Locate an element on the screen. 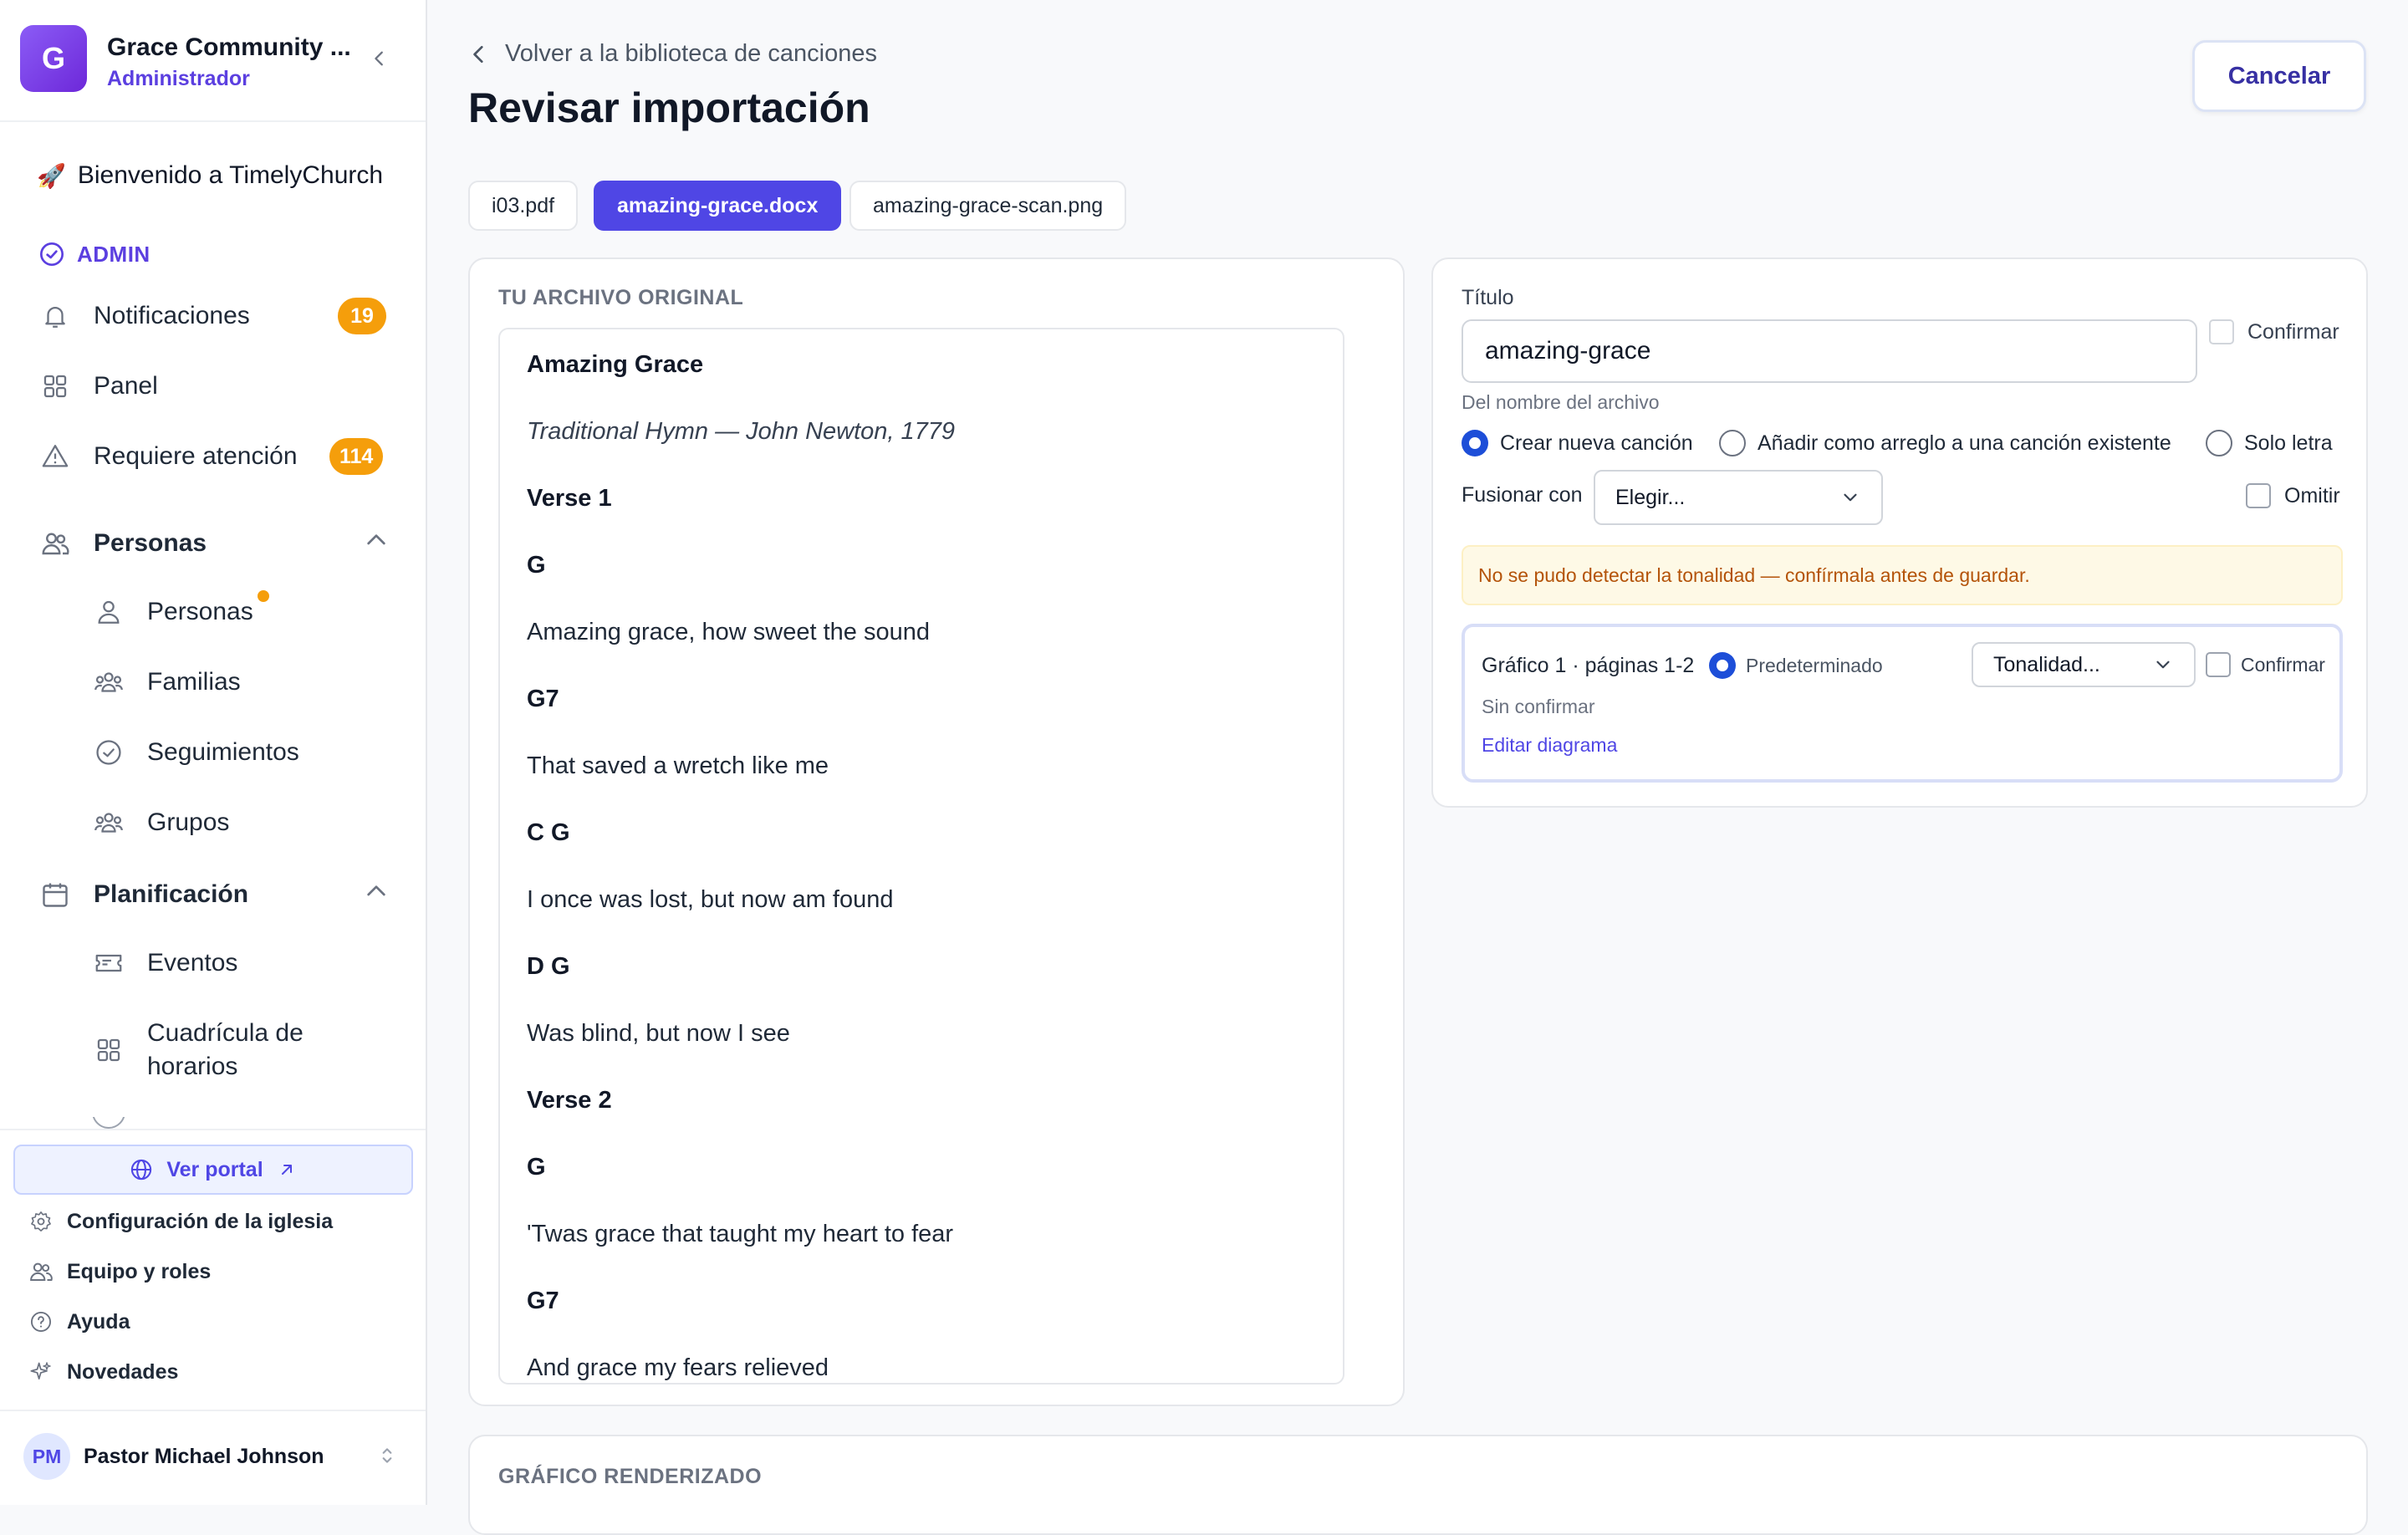 The height and width of the screenshot is (1535, 2408). ticket-icon is located at coordinates (108, 963).